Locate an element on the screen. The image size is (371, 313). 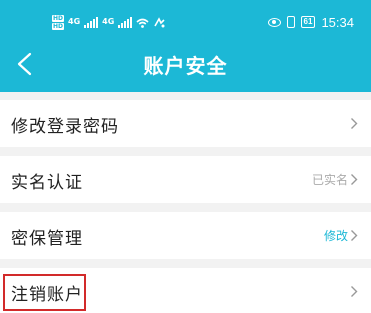
hd-badges: HD HD is located at coordinates (58, 22).